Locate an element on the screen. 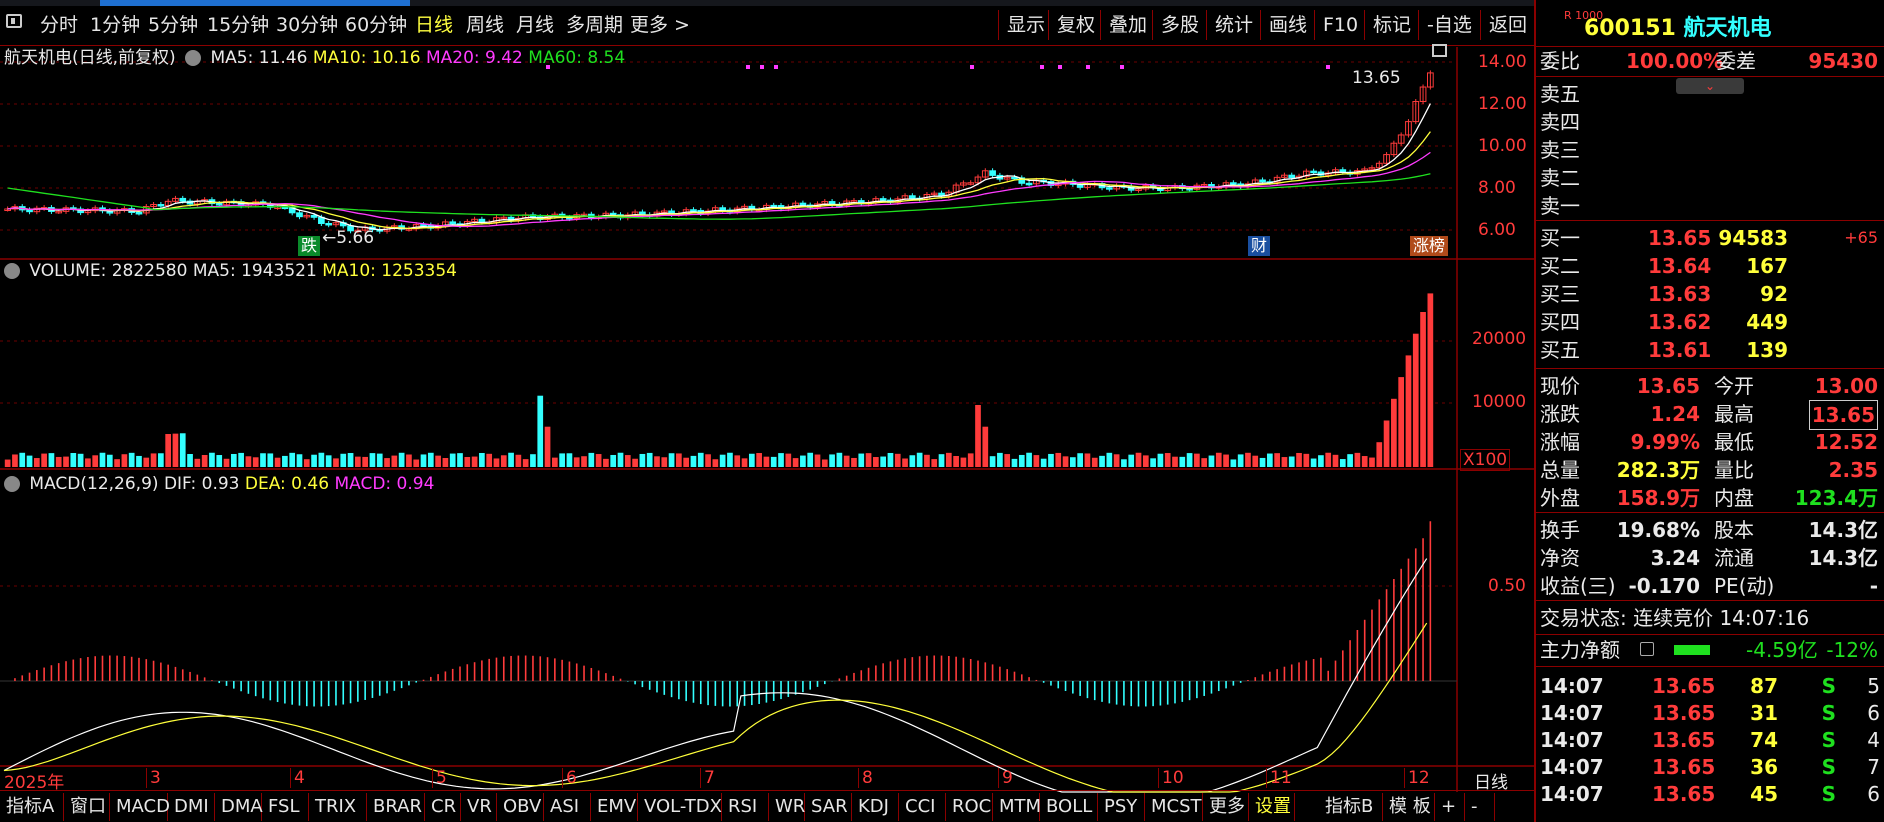 Image resolution: width=1884 pixels, height=822 pixels. period-tab-7: 周线 is located at coordinates (485, 25).